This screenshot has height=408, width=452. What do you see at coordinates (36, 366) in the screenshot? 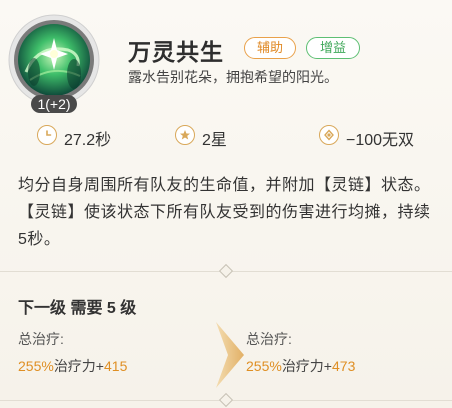
I see `current-heal-pct: 255%` at bounding box center [36, 366].